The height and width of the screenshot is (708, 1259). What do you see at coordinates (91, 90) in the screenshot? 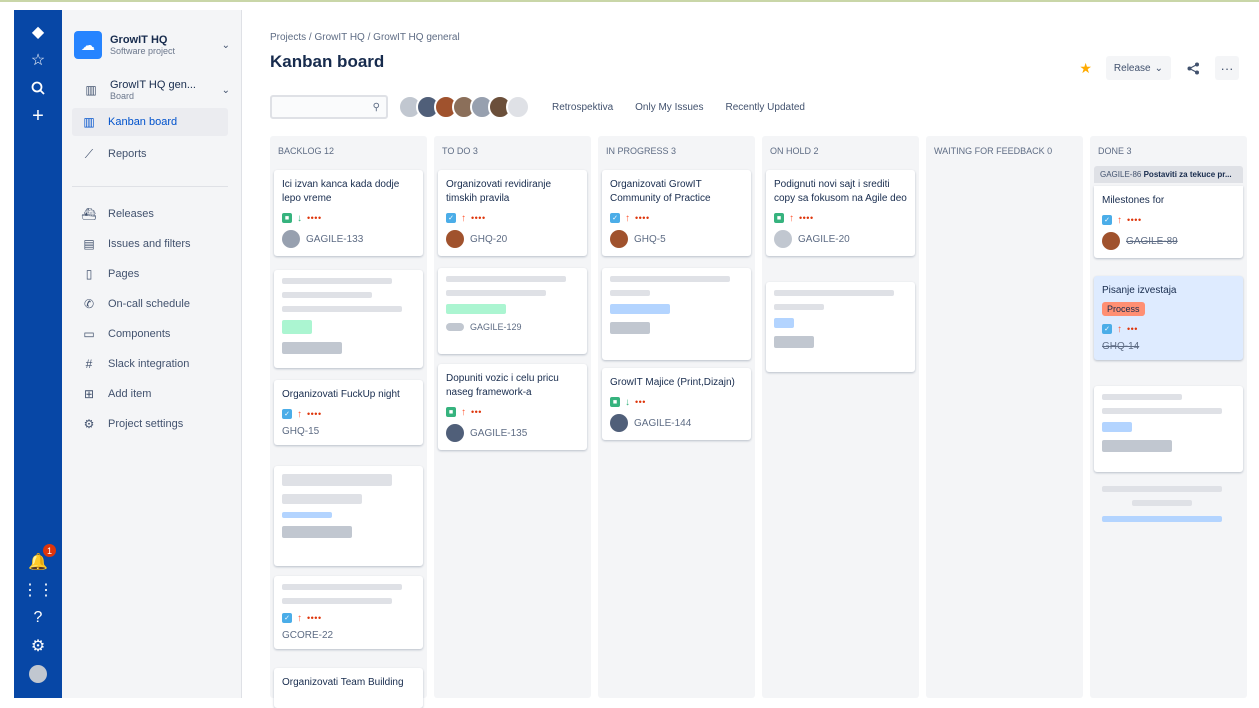
I see `board-icon: ▥` at bounding box center [91, 90].